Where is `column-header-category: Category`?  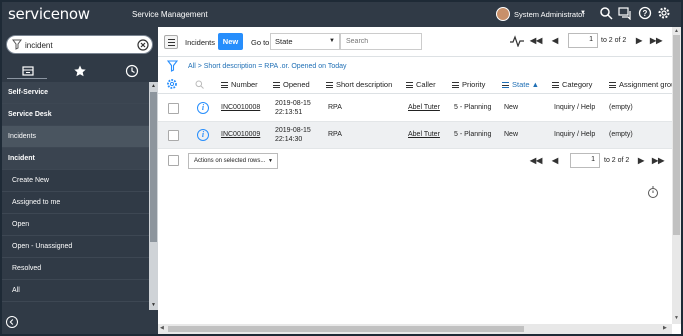 column-header-category: Category is located at coordinates (572, 84).